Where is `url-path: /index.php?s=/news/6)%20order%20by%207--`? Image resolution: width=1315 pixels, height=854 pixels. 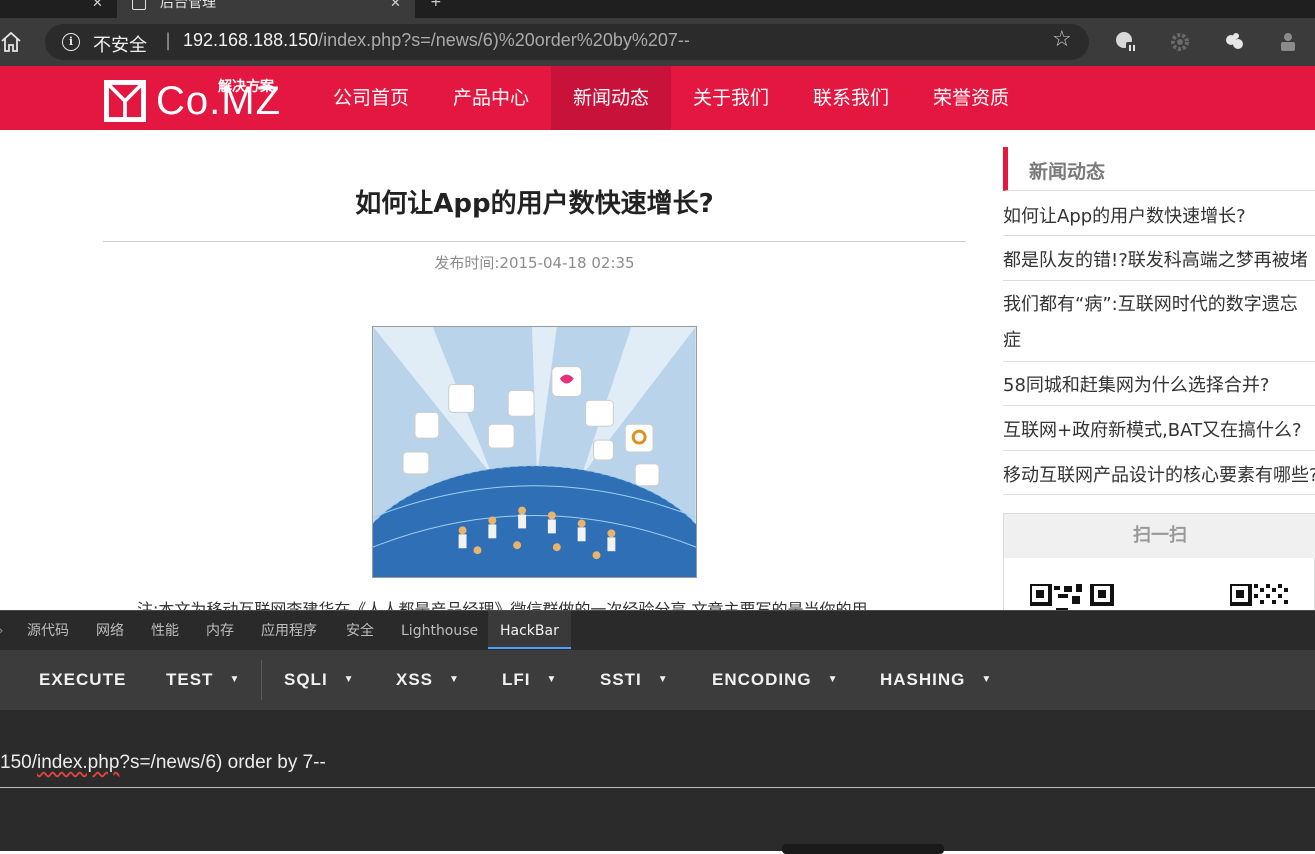 url-path: /index.php?s=/news/6)%20order%20by%207-- is located at coordinates (504, 40).